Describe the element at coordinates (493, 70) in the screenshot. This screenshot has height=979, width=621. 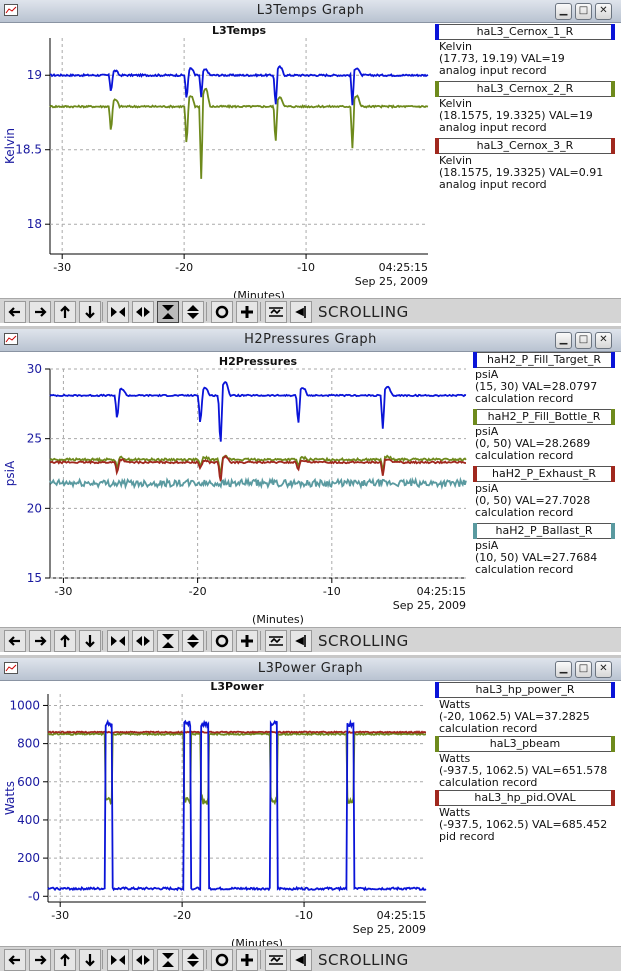
I see `legend-record: analog input record` at that location.